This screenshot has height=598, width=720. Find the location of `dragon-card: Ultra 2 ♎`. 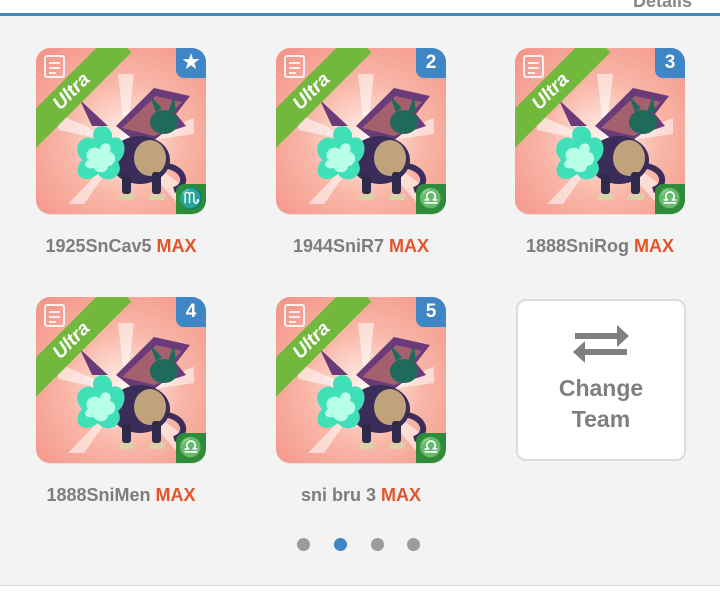

dragon-card: Ultra 2 ♎ is located at coordinates (361, 131).